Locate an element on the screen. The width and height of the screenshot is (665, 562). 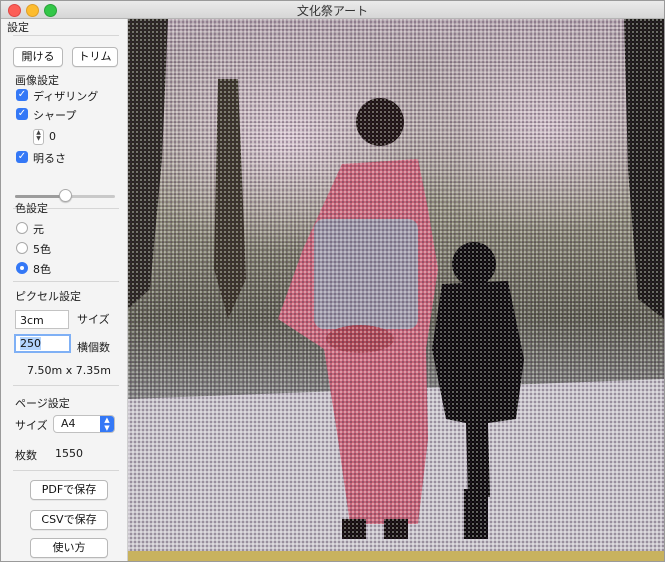
color-8-label: 8色 is located at coordinates (42, 269).